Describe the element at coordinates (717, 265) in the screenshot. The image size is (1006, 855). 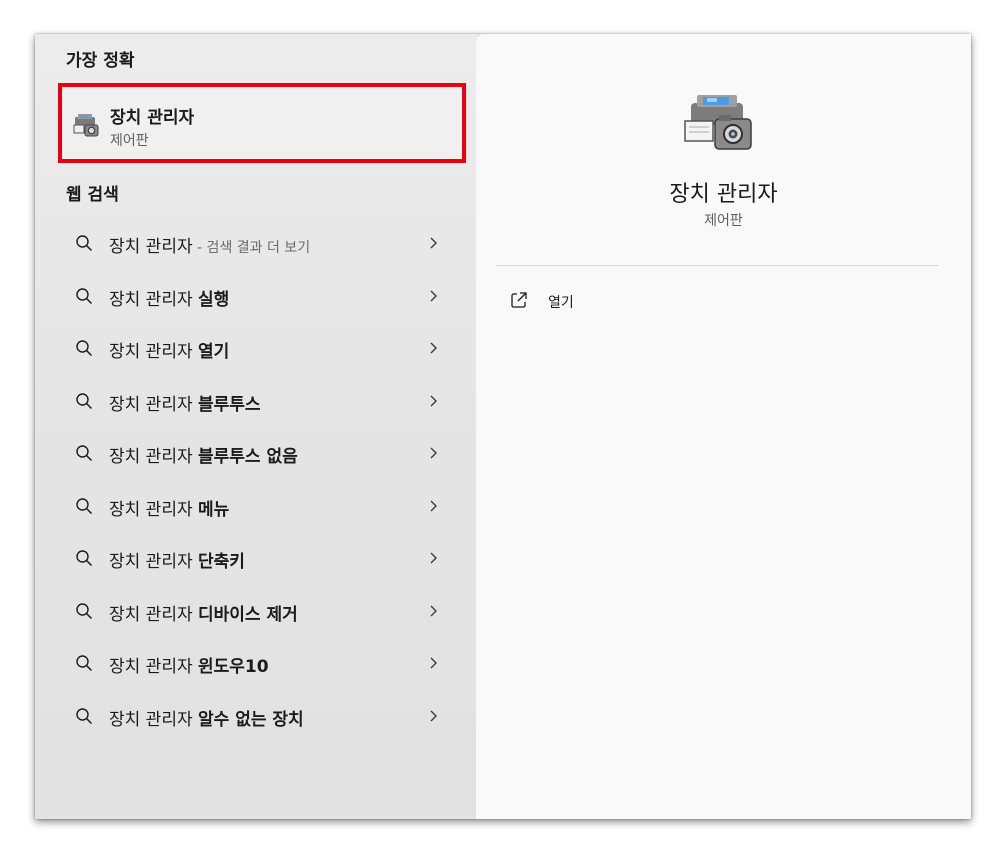
I see `divider` at that location.